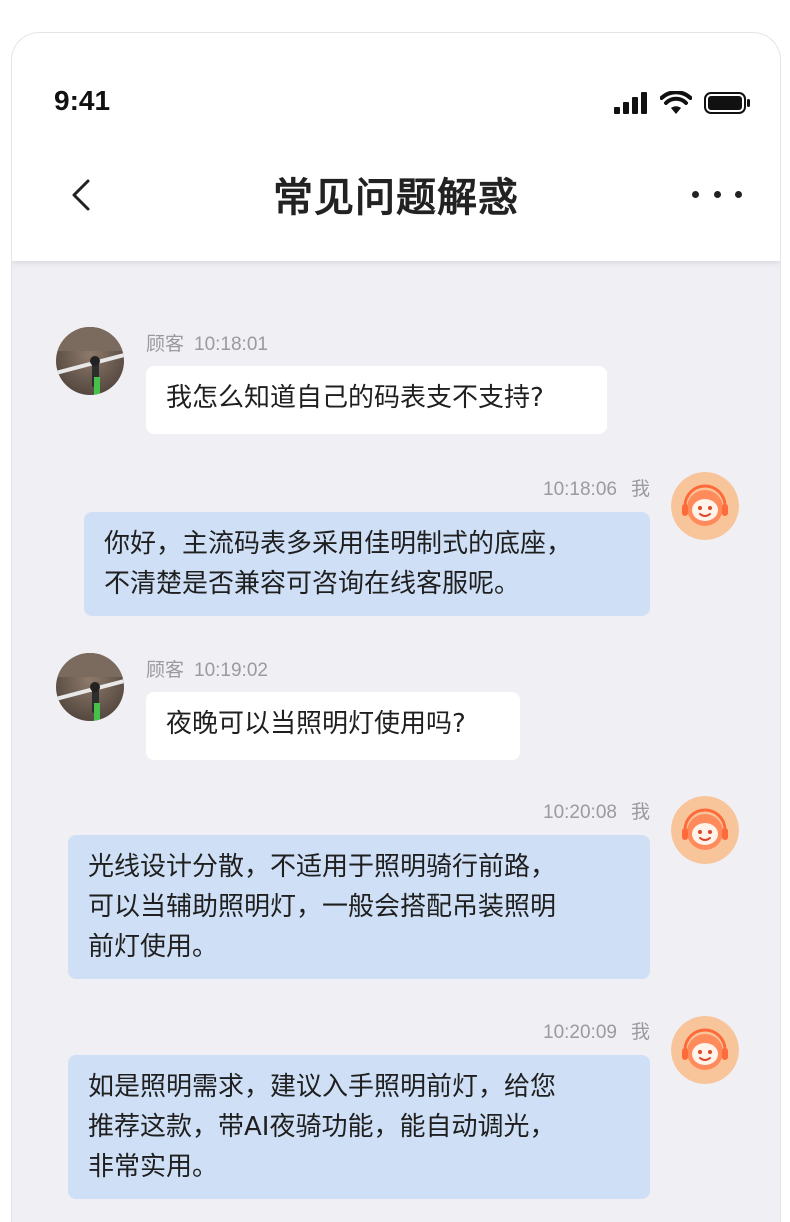 The image size is (790, 1222). I want to click on message-meta: 顾客 10:18:01, so click(207, 342).